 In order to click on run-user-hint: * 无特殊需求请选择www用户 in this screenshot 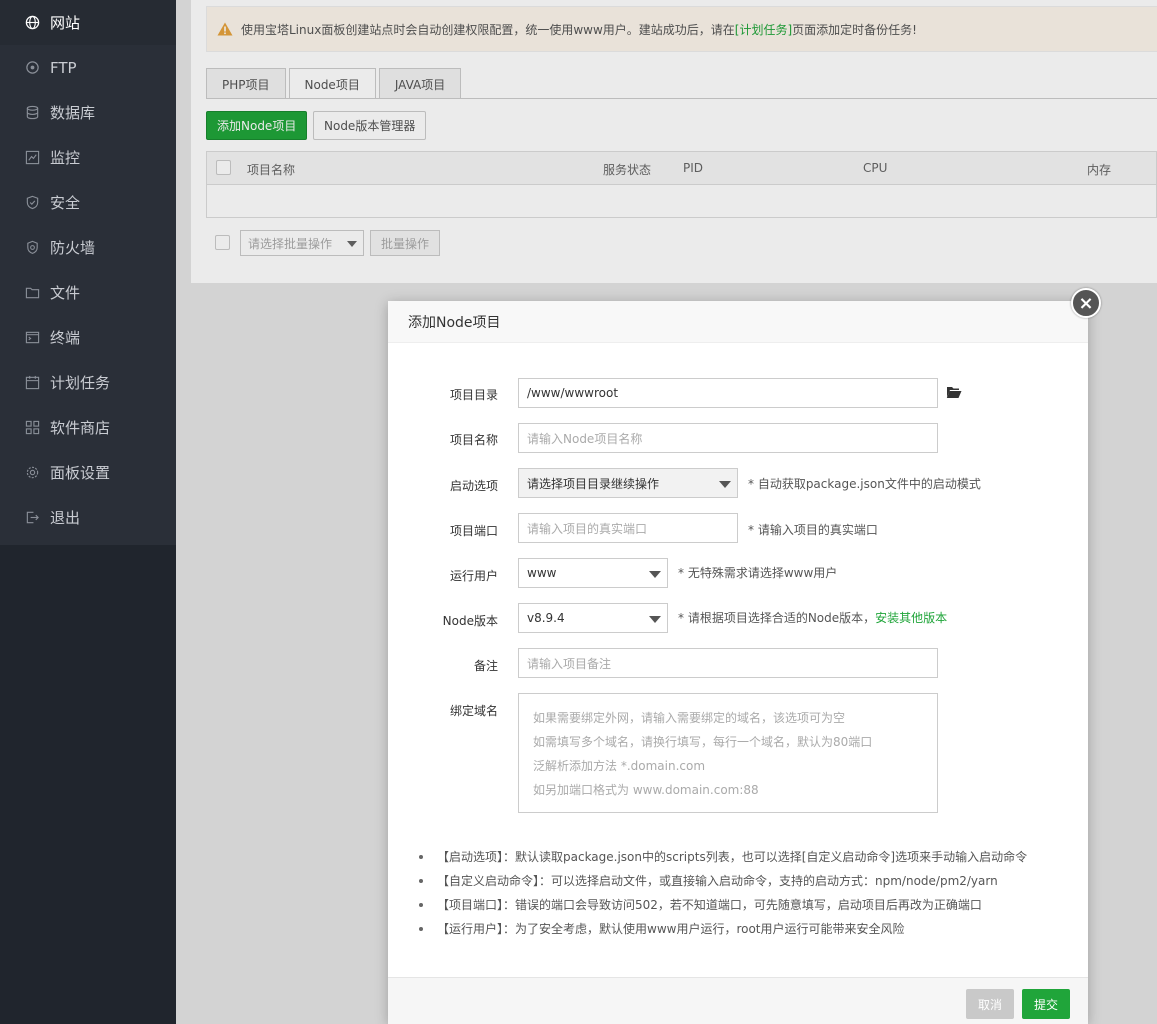, I will do `click(758, 573)`.